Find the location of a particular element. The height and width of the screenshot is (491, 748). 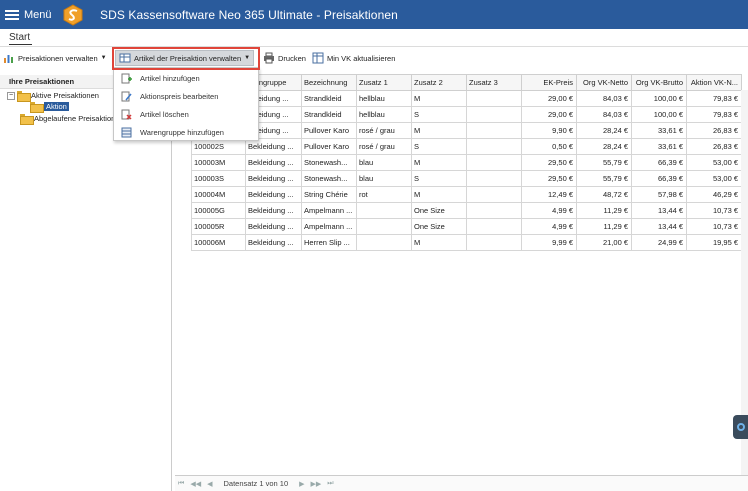

tab-start: Start is located at coordinates (19, 37).